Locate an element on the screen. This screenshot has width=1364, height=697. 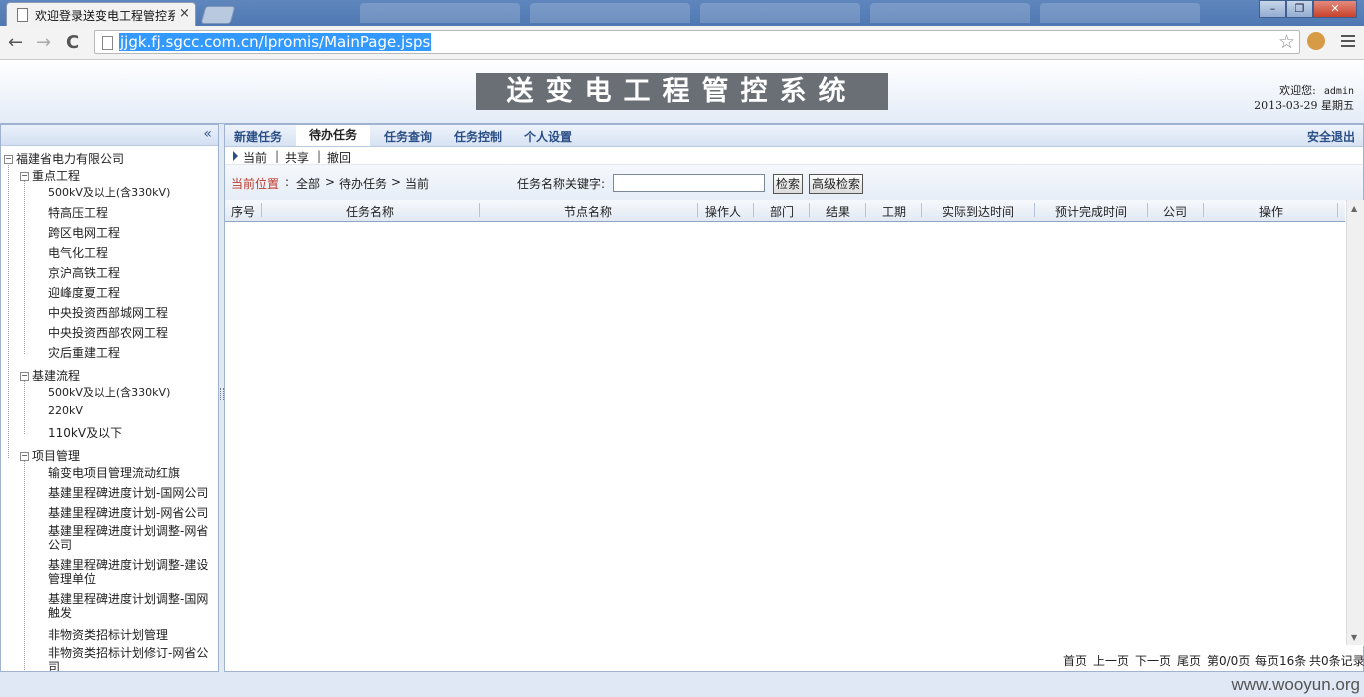
scroll-up-icon: ▲ is located at coordinates (1354, 208).